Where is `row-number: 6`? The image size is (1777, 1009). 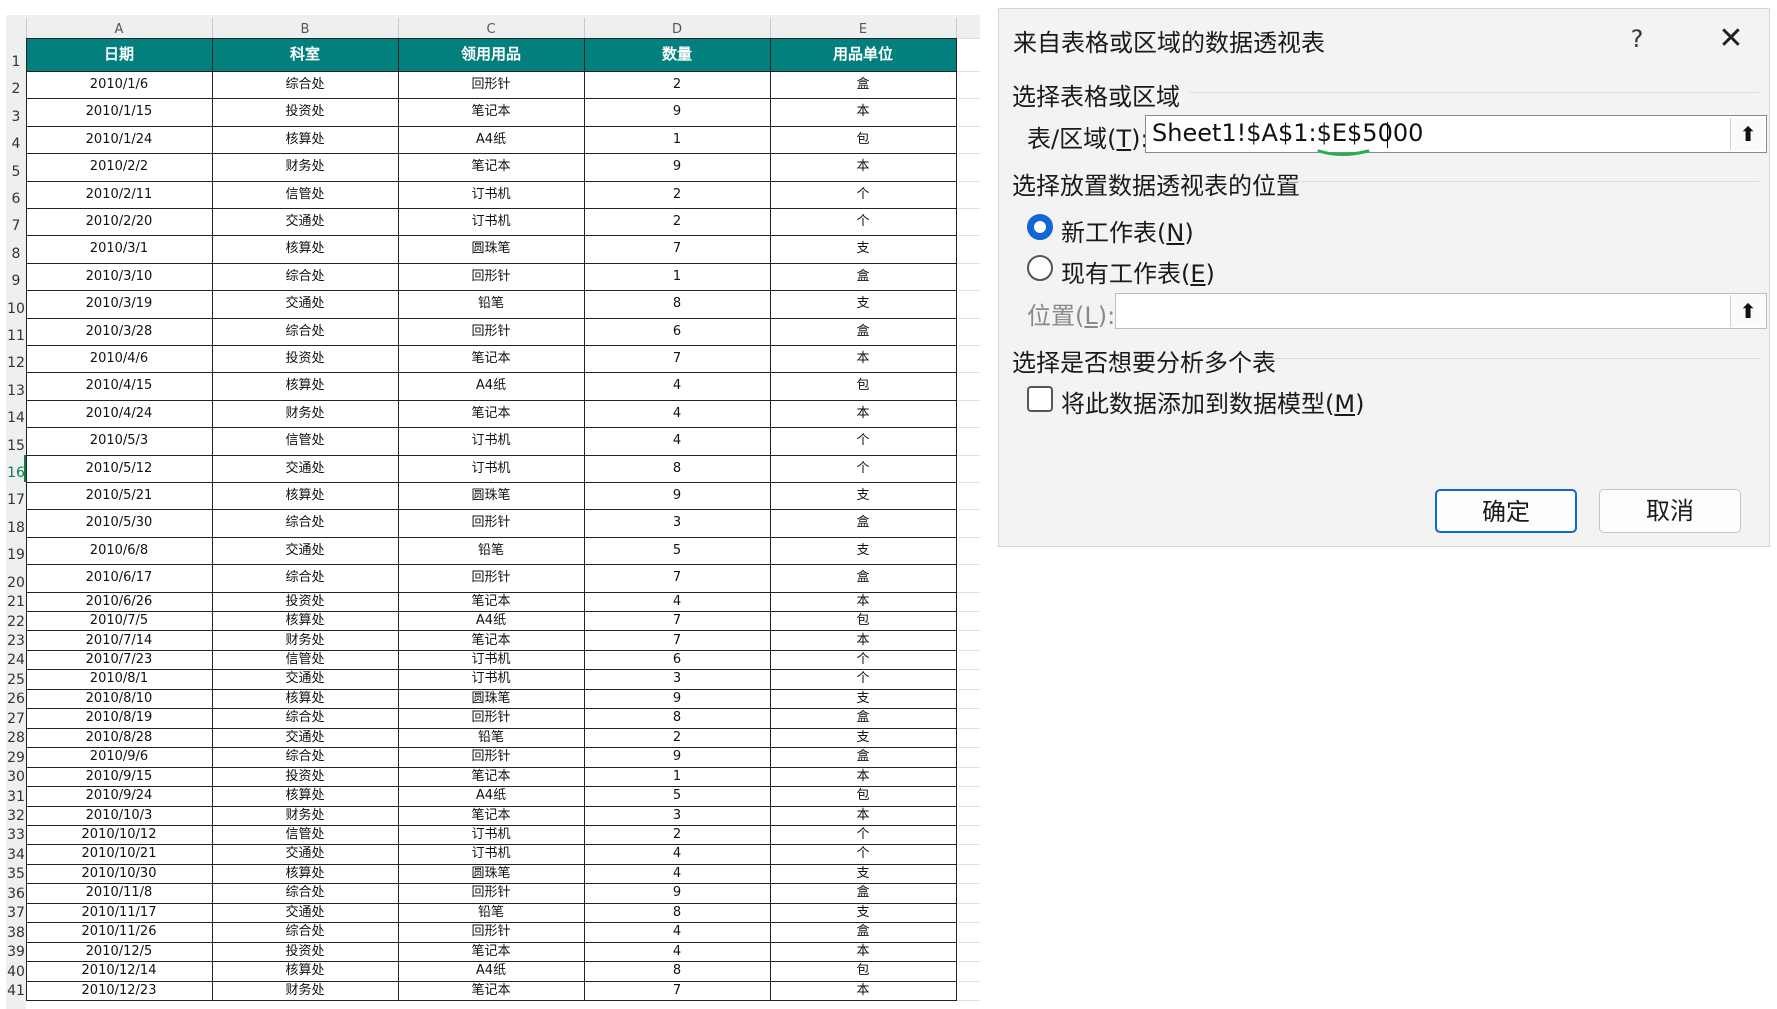
row-number: 6 is located at coordinates (16, 199).